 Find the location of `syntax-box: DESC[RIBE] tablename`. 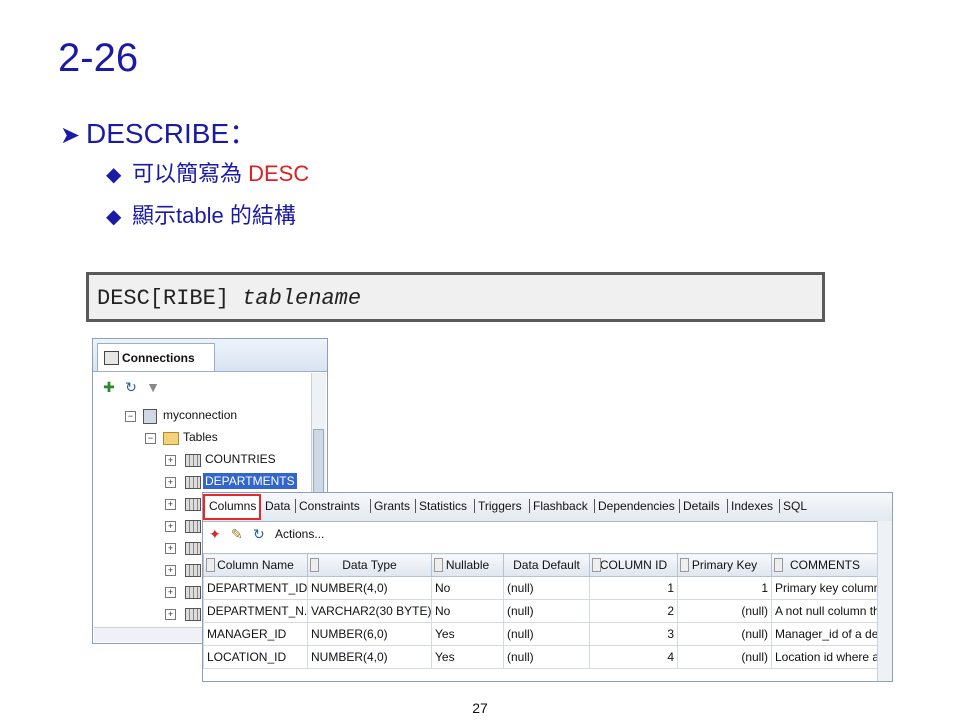

syntax-box: DESC[RIBE] tablename is located at coordinates (455, 297).